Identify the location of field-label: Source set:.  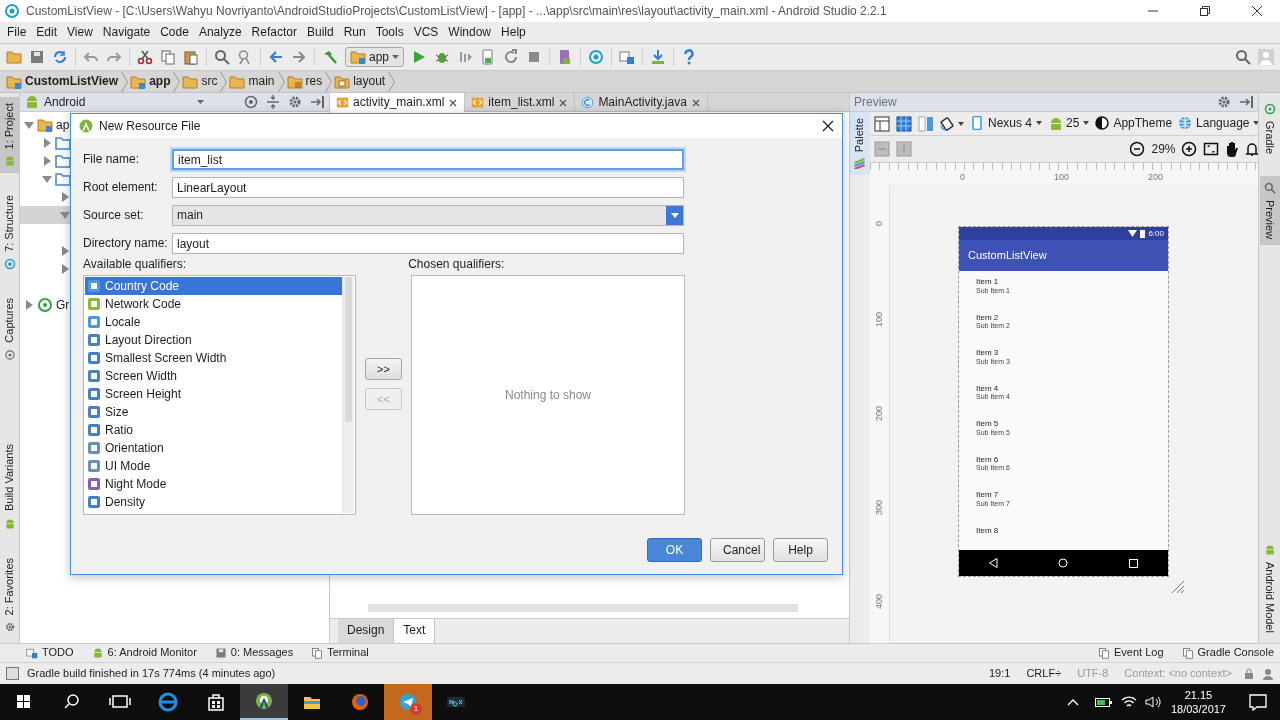
(114, 215).